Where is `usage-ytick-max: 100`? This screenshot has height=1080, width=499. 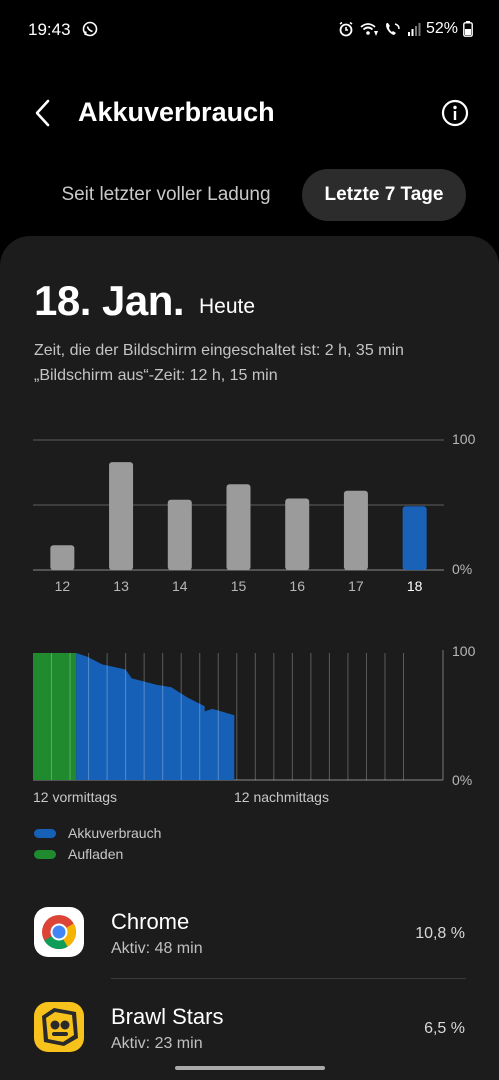 usage-ytick-max: 100 is located at coordinates (464, 651).